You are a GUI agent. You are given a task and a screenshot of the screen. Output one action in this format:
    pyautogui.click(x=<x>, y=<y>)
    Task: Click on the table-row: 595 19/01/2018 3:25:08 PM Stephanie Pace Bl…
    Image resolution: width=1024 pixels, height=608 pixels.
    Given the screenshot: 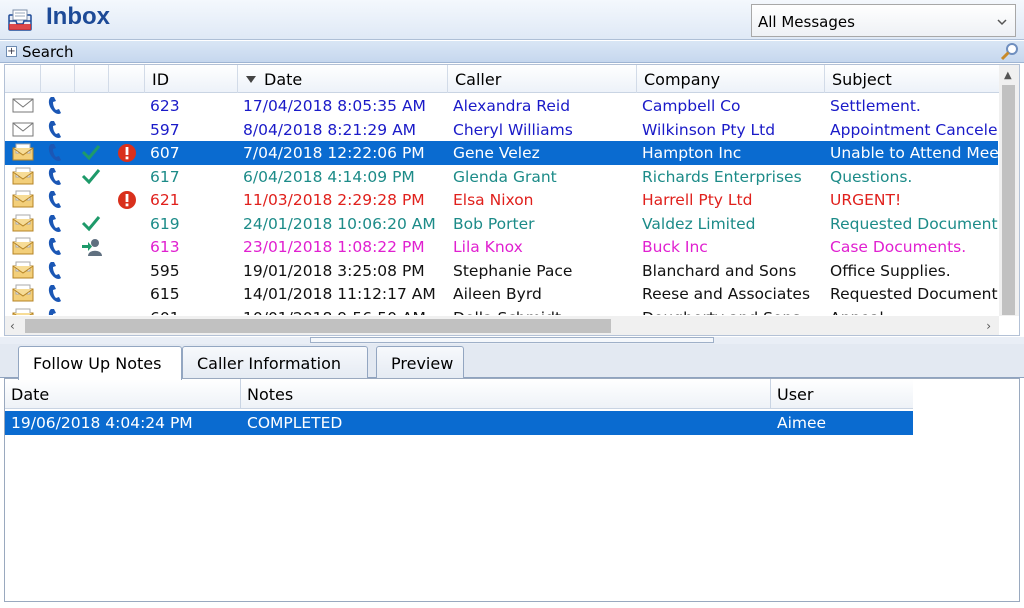 What is the action you would take?
    pyautogui.click(x=501, y=271)
    